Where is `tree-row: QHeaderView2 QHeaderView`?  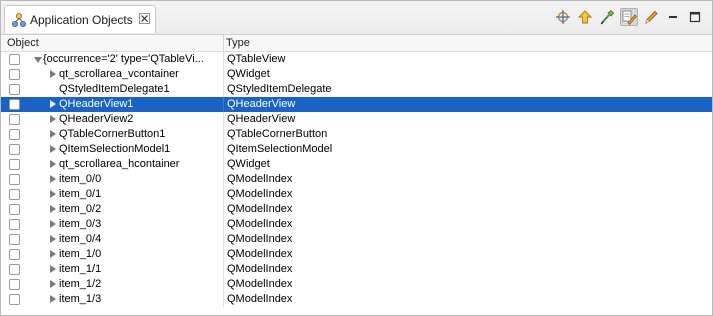 tree-row: QHeaderView2 QHeaderView is located at coordinates (356, 119).